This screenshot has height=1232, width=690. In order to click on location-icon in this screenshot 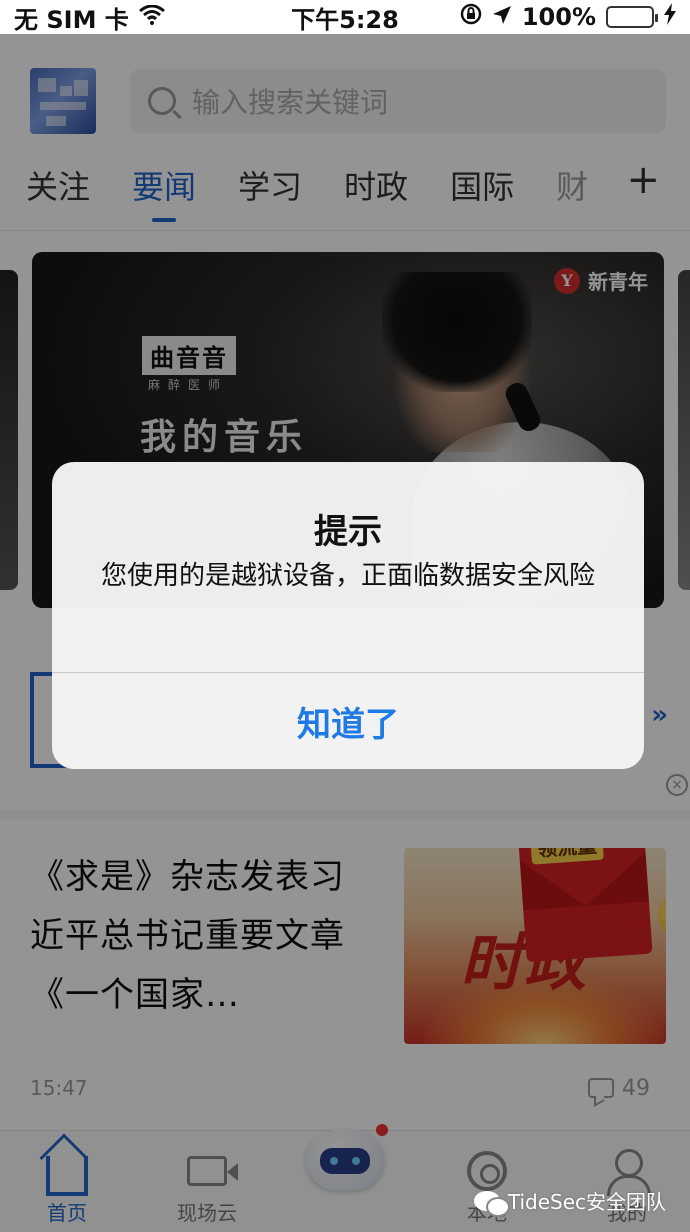, I will do `click(502, 17)`.